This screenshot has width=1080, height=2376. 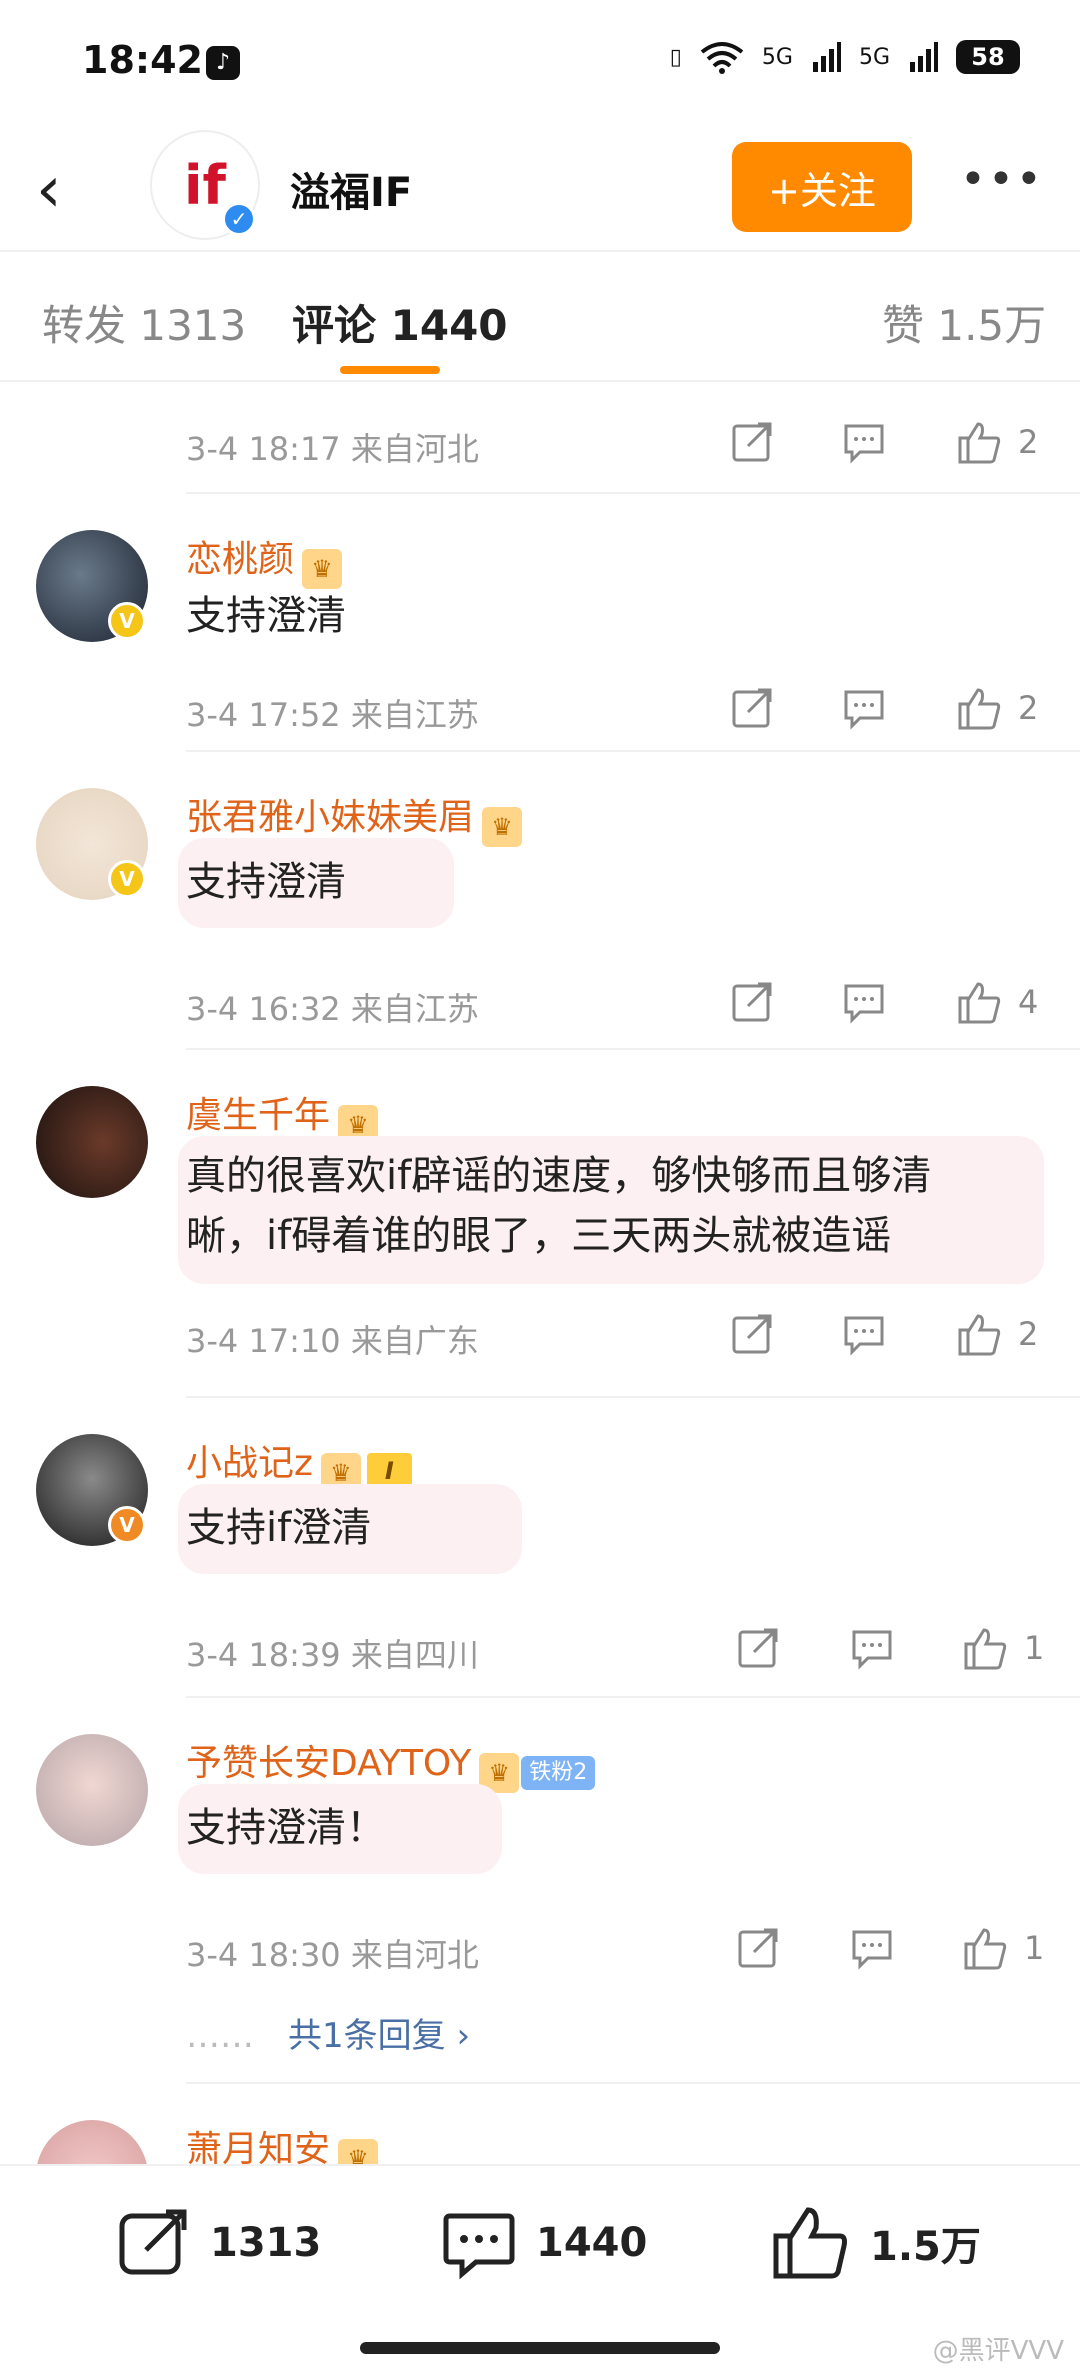 What do you see at coordinates (558, 1773) in the screenshot?
I see `fan-badge: 铁粉2` at bounding box center [558, 1773].